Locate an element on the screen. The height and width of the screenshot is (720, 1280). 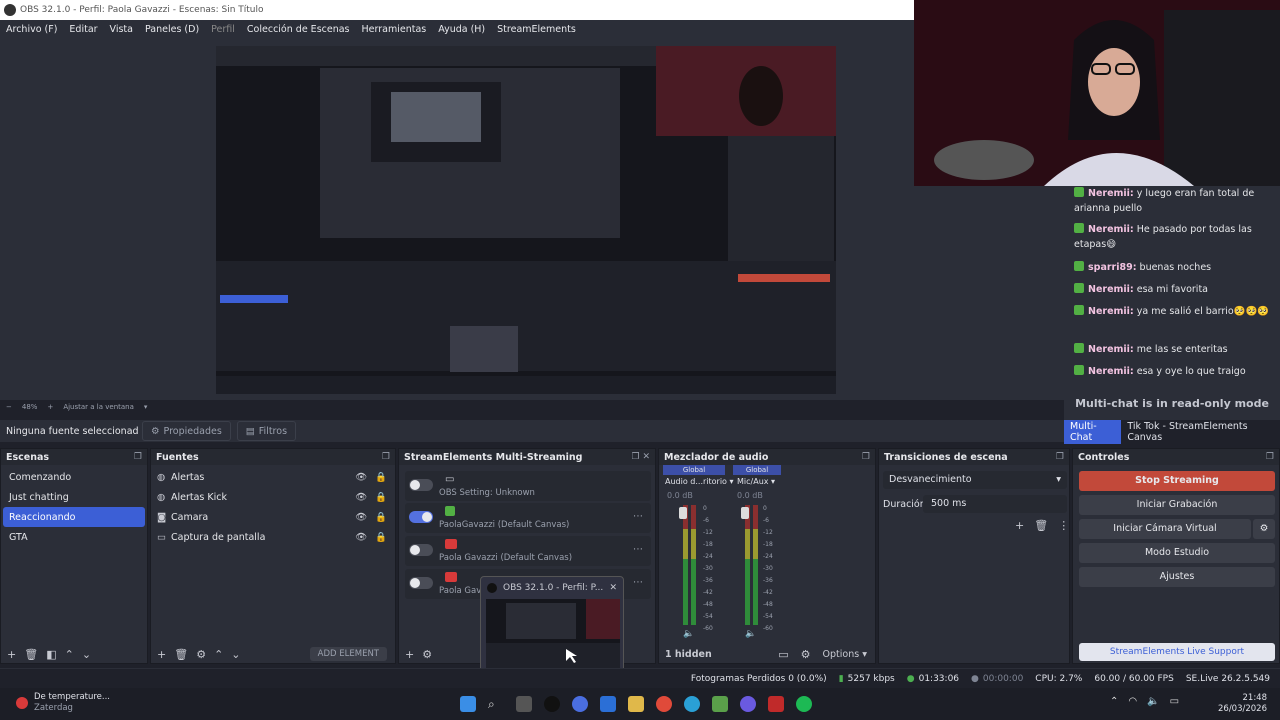
source-item: ◍ Alertas Kick 👁 🔒 is located at coordinates (273, 497).